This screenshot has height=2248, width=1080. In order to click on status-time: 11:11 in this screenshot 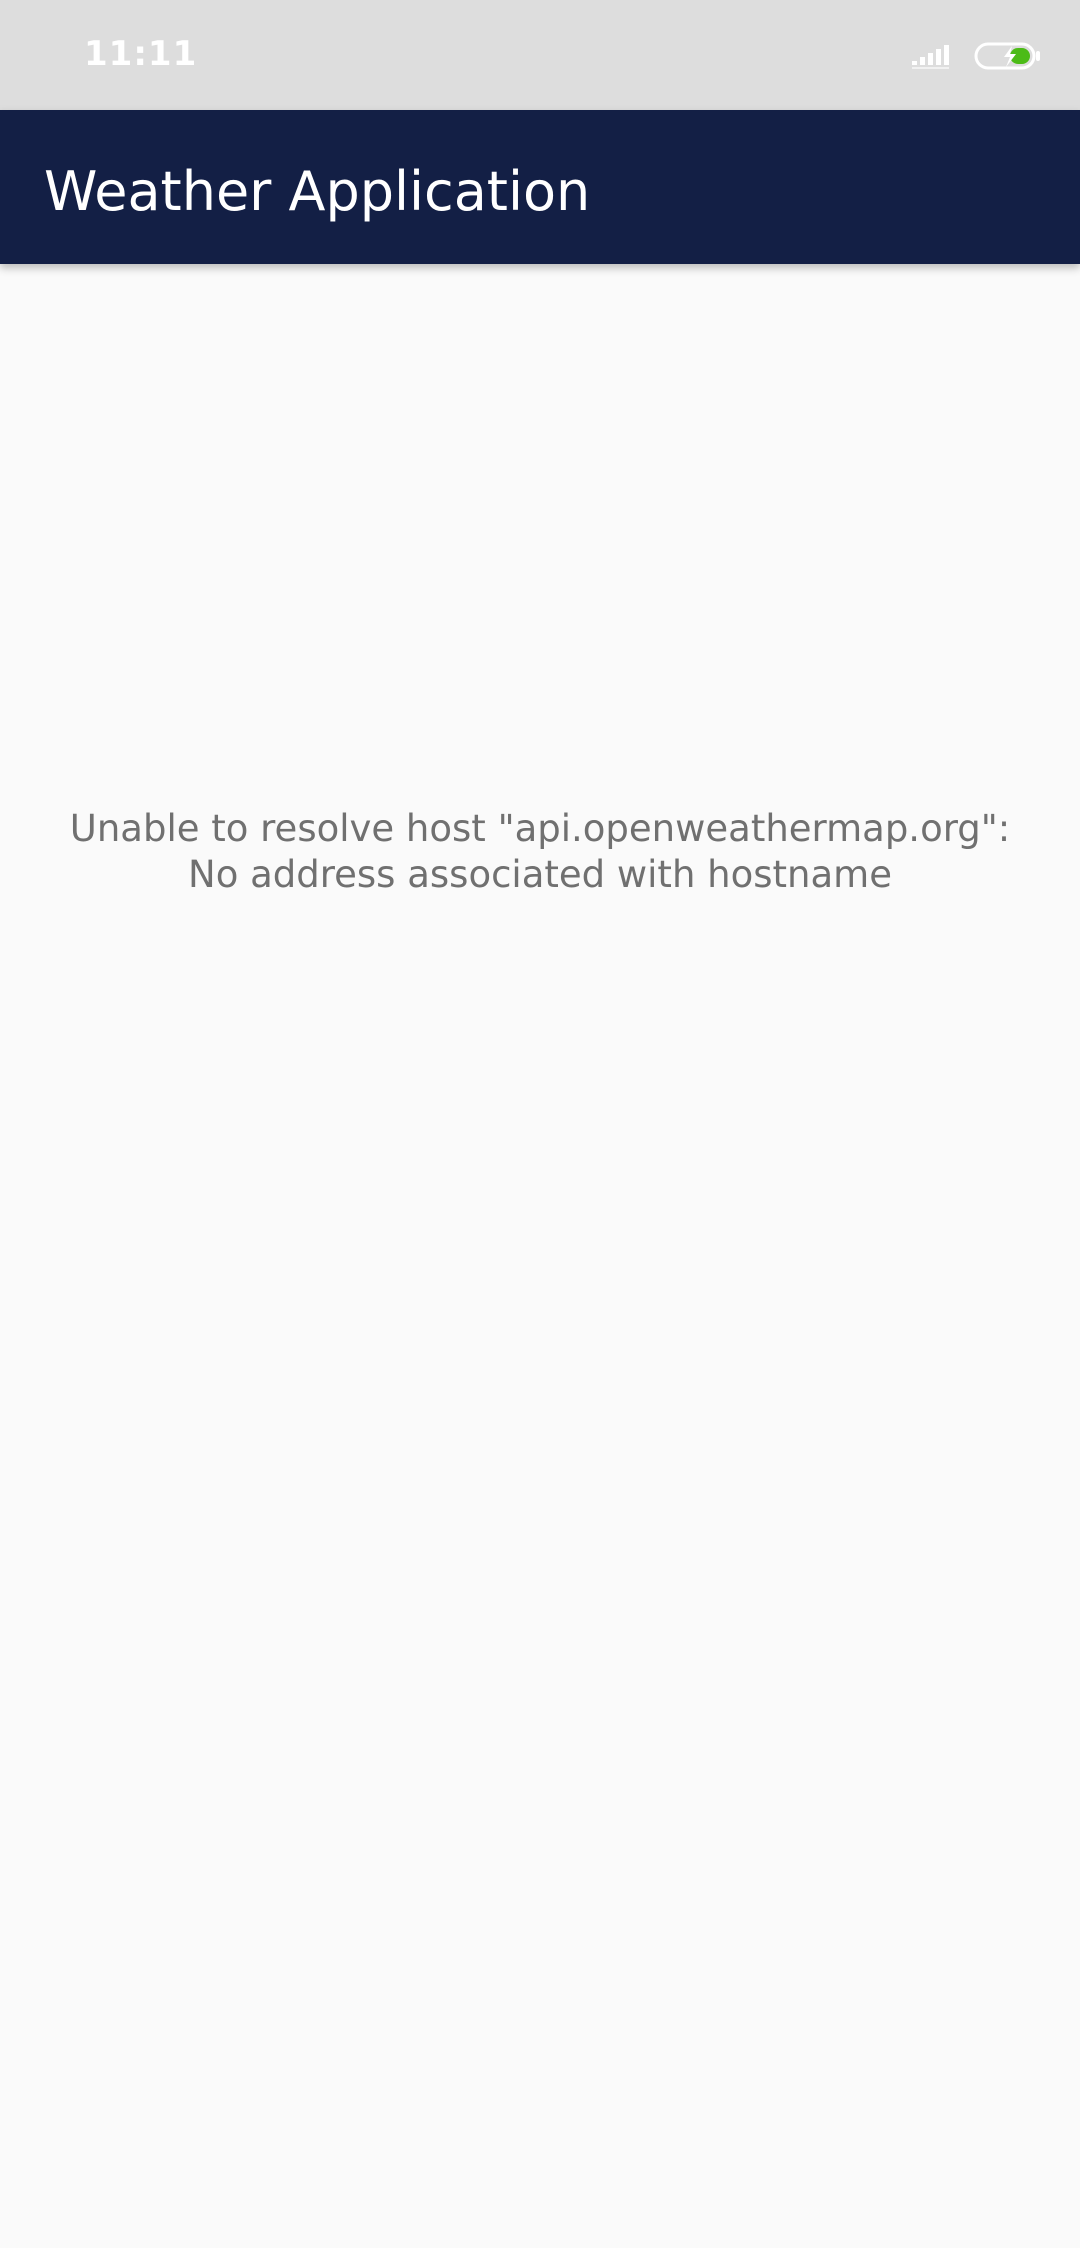, I will do `click(141, 54)`.